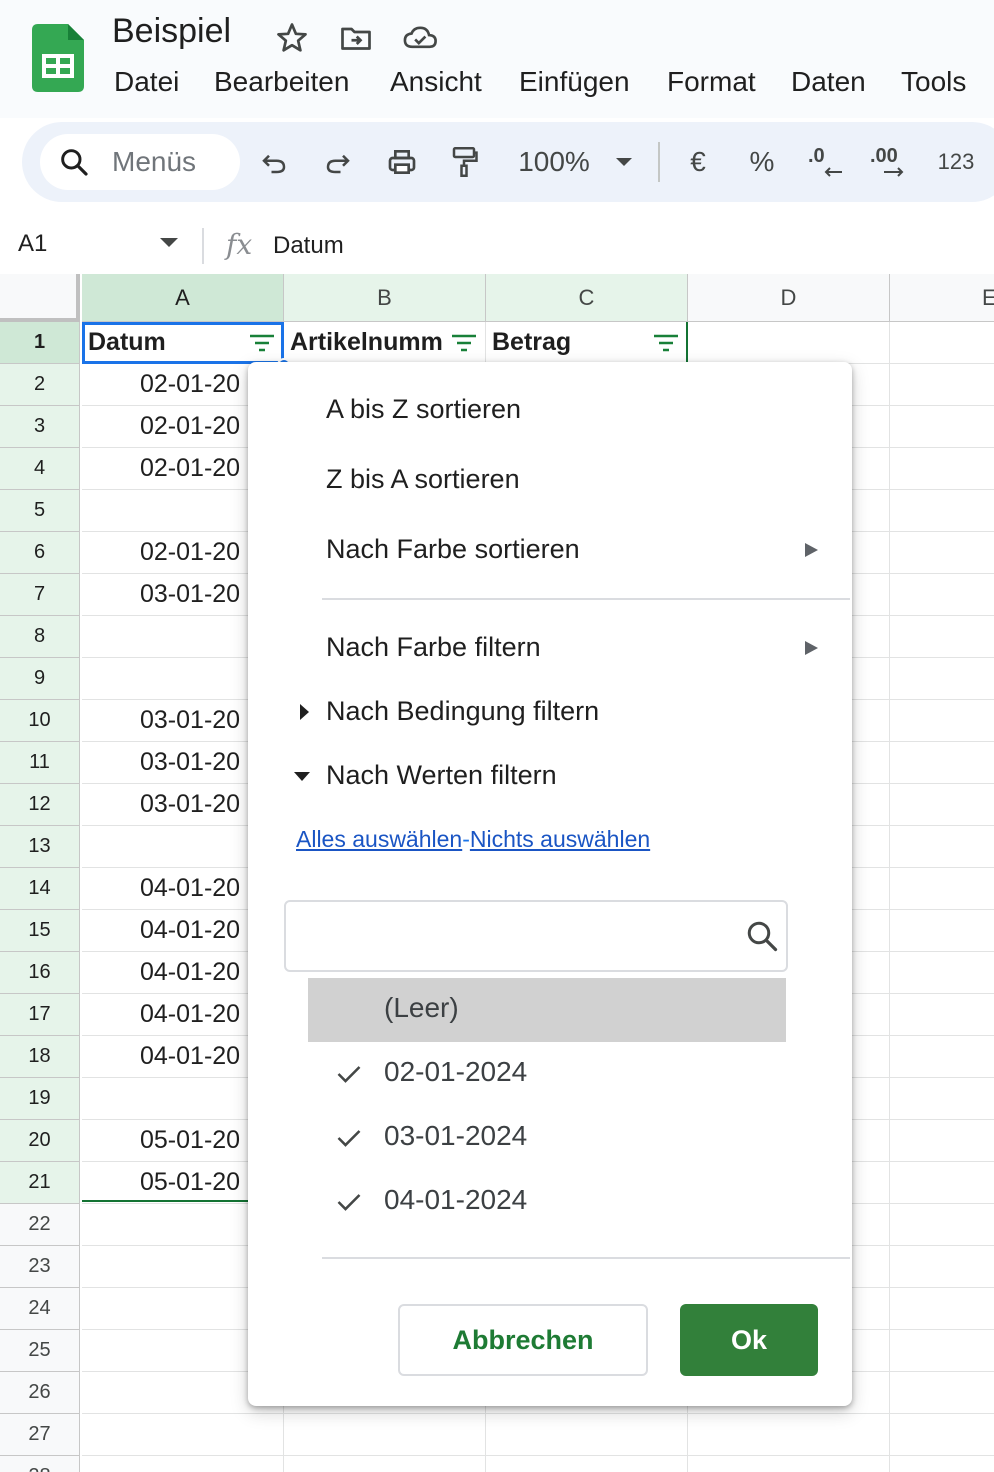 The height and width of the screenshot is (1472, 994). I want to click on cell-b1: Artikelnumm, so click(385, 343).